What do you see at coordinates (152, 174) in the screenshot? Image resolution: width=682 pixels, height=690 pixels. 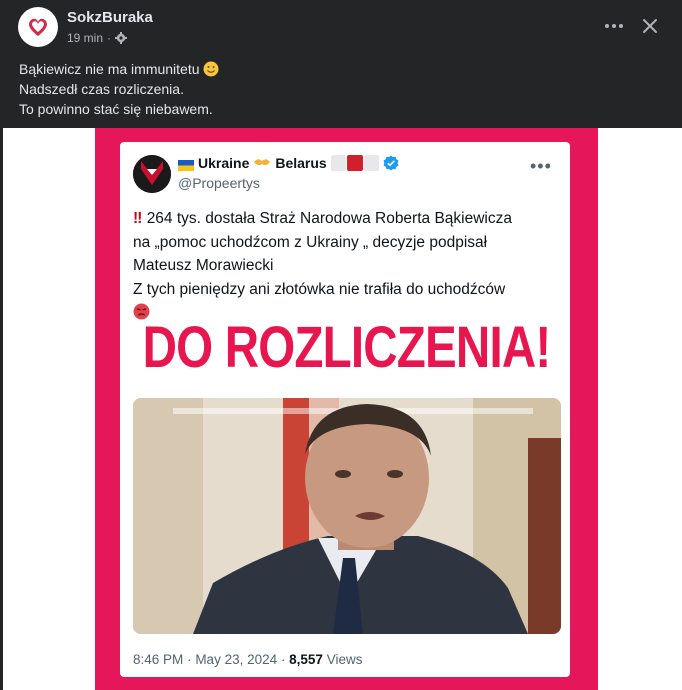 I see `tweet-avatar` at bounding box center [152, 174].